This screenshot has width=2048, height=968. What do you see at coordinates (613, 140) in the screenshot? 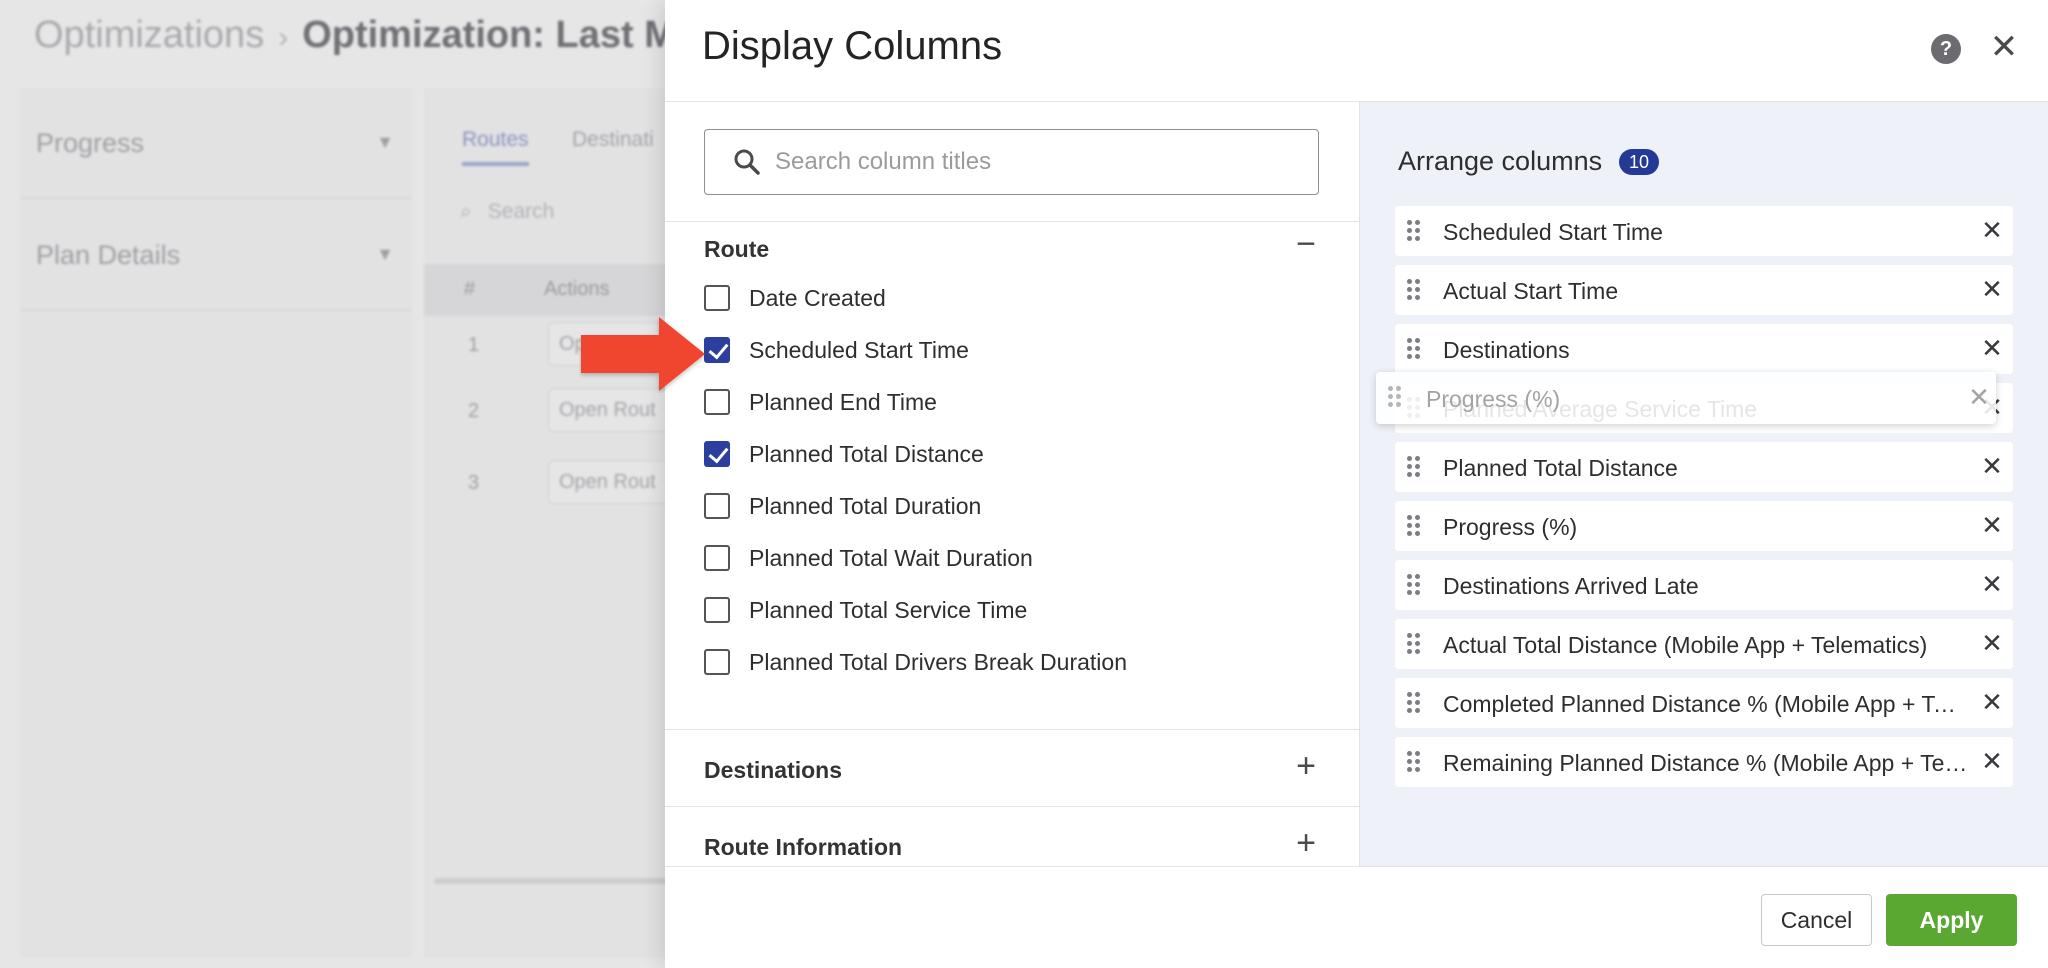
I see `tab-destinations: Destinati` at bounding box center [613, 140].